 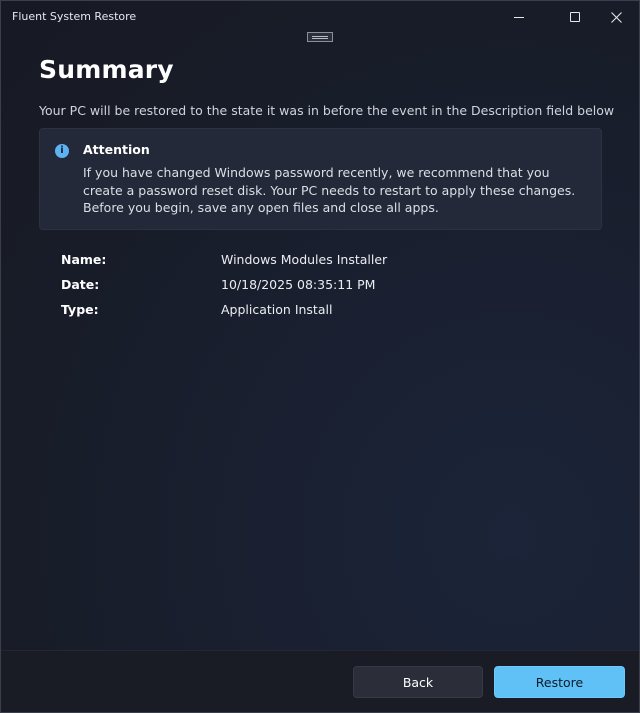 What do you see at coordinates (74, 16) in the screenshot?
I see `window-title: Fluent System Restore` at bounding box center [74, 16].